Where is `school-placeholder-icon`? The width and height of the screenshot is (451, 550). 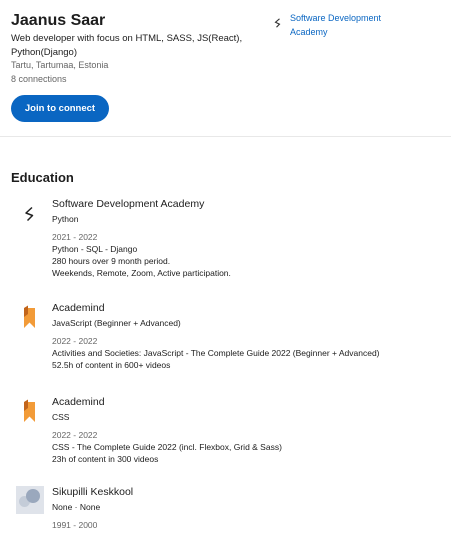
school-placeholder-icon is located at coordinates (30, 500).